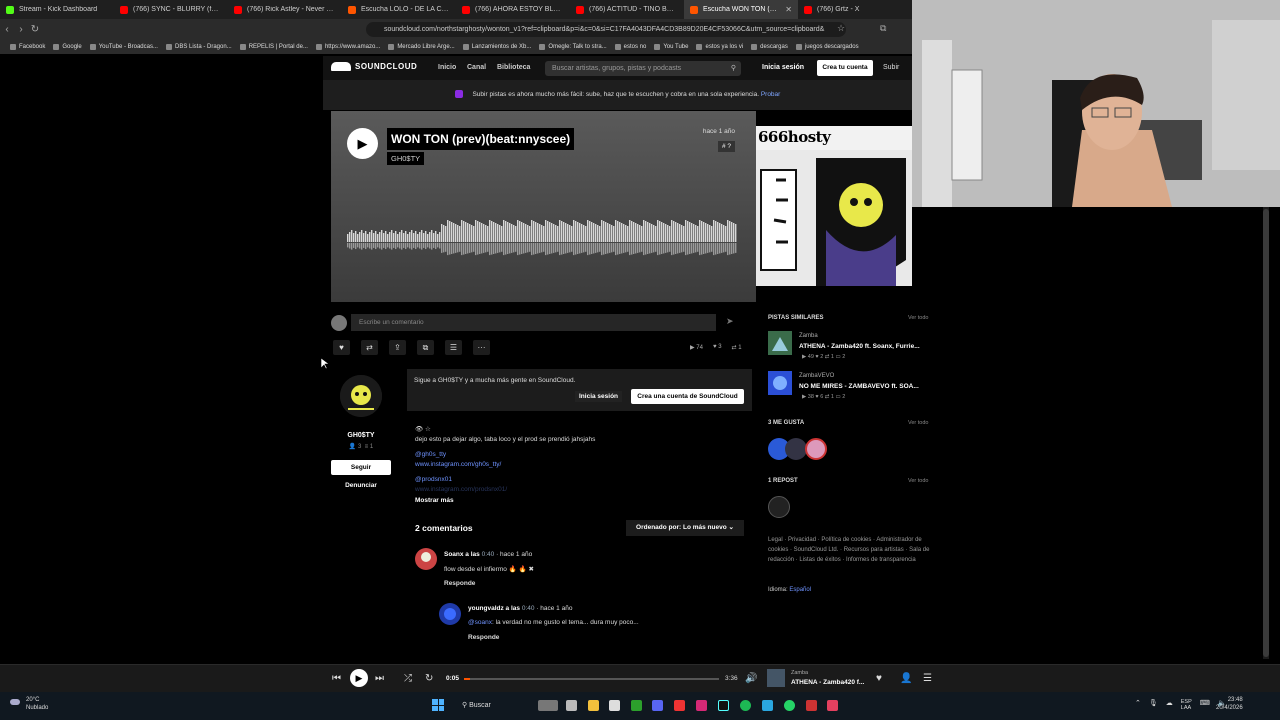  What do you see at coordinates (379, 678) in the screenshot?
I see `next-icon: ⏭` at bounding box center [379, 678].